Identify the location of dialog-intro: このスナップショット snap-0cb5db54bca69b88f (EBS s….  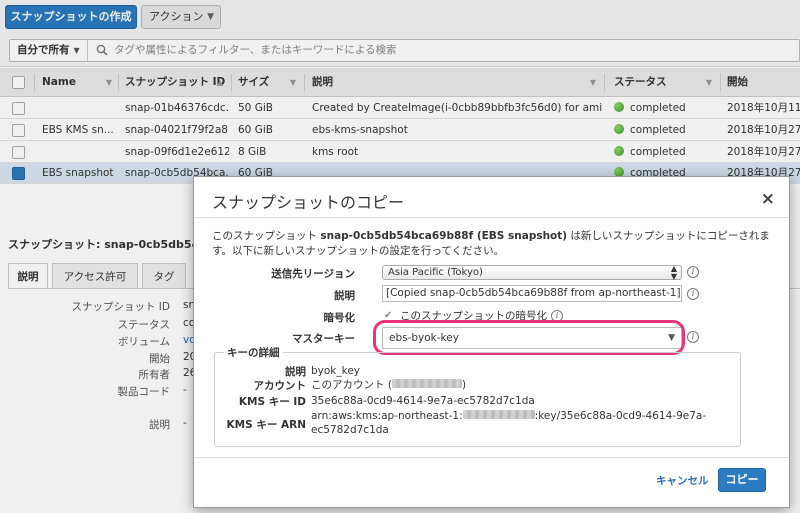
(491, 243).